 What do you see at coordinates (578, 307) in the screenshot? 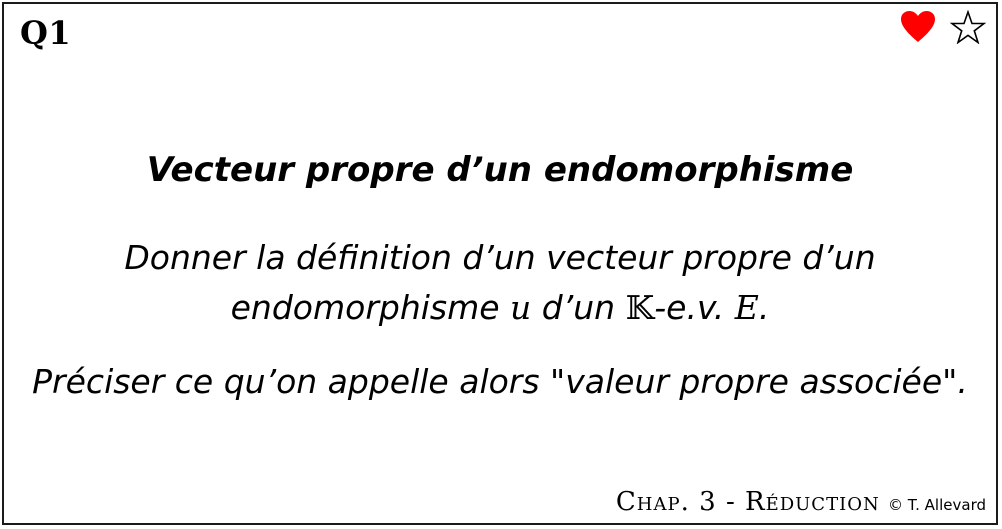
I see `line2-mid: d’un` at bounding box center [578, 307].